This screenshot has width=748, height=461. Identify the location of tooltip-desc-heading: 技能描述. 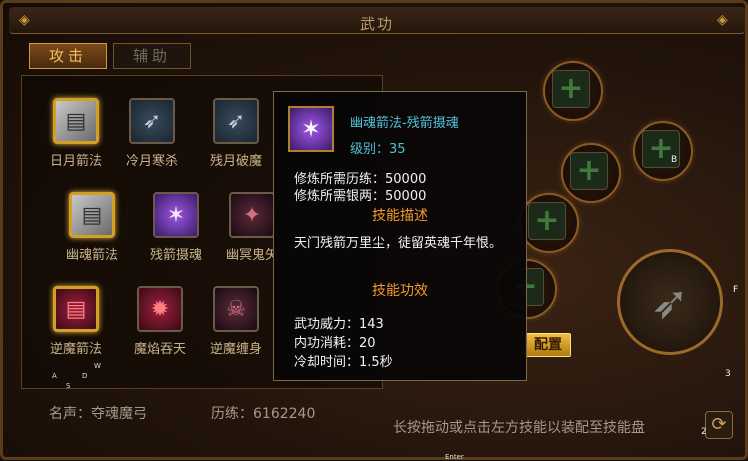
(400, 216).